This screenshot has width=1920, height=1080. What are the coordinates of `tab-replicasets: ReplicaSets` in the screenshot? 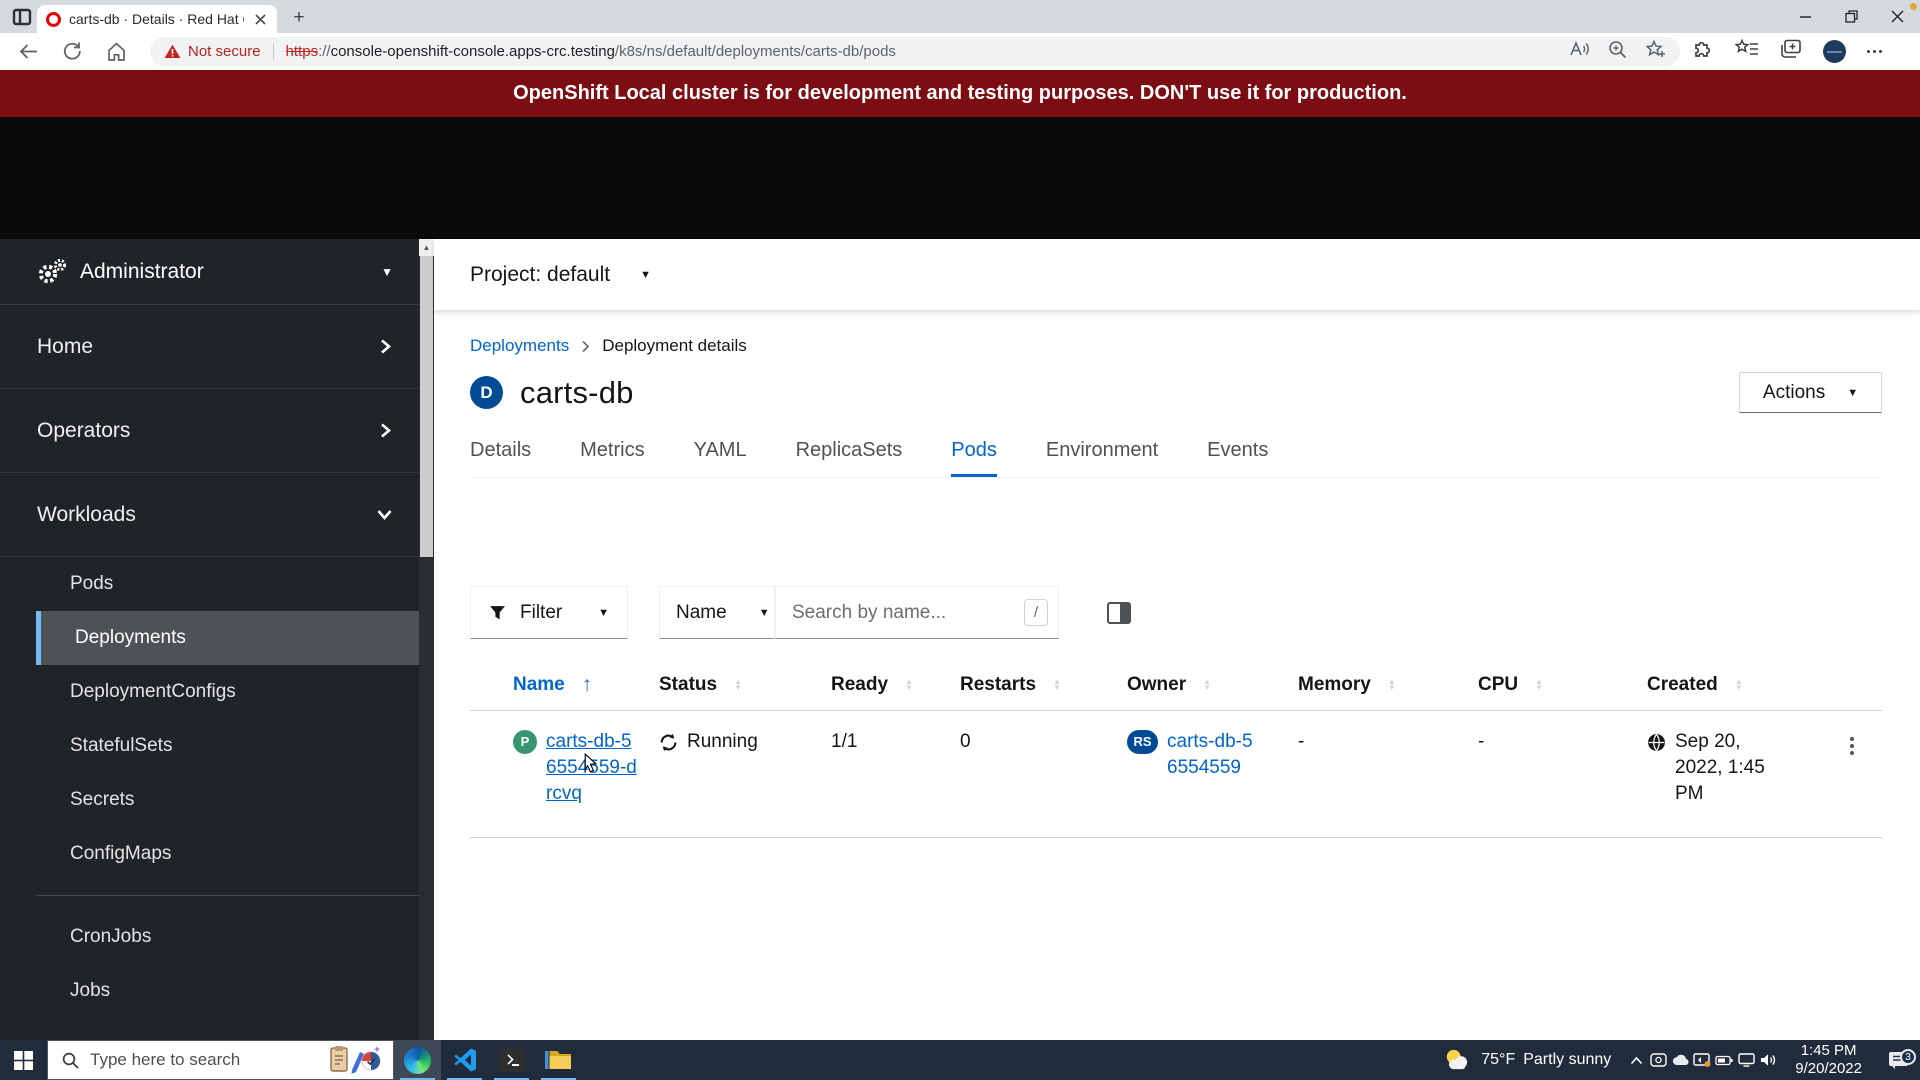 It's located at (849, 458).